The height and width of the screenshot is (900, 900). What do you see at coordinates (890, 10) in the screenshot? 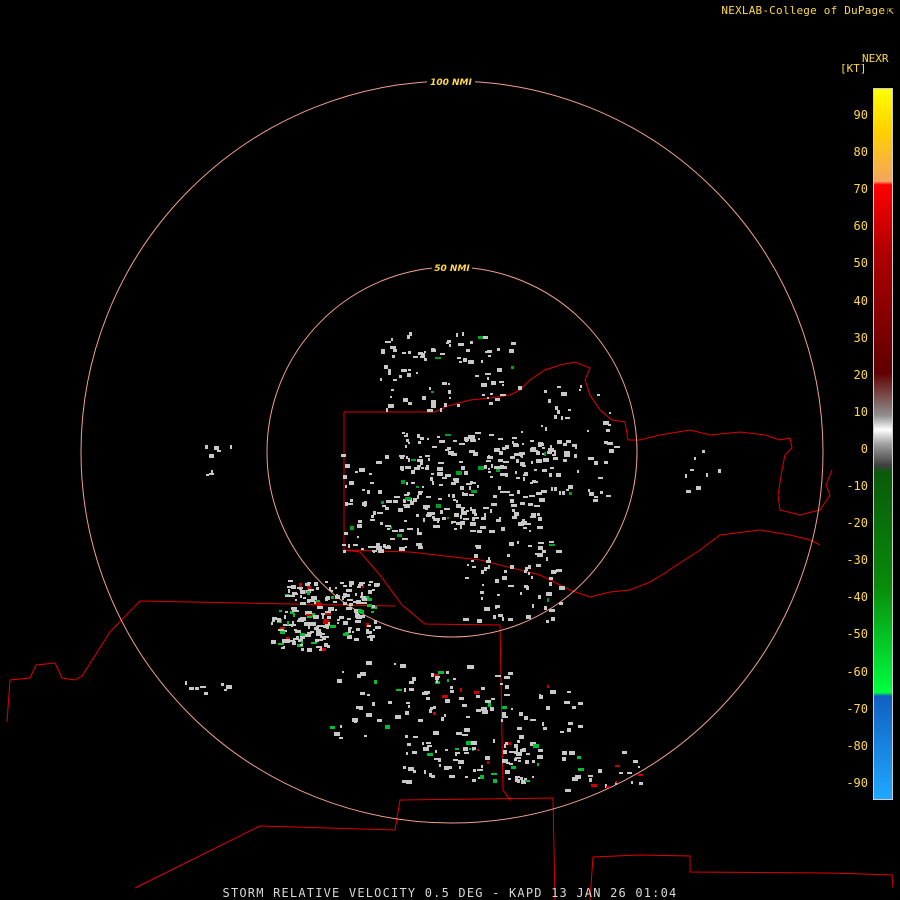
I see `external-link-icon: ⇱` at bounding box center [890, 10].